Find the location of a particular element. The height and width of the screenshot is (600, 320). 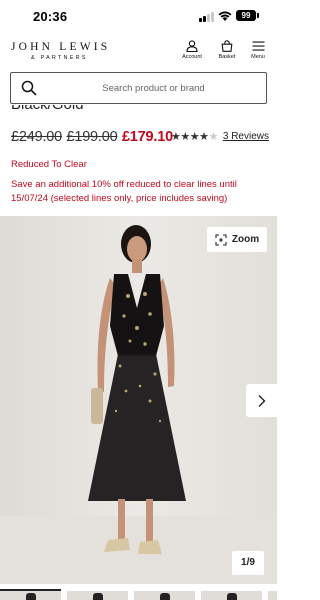

image-counter: 1/9 is located at coordinates (248, 563).